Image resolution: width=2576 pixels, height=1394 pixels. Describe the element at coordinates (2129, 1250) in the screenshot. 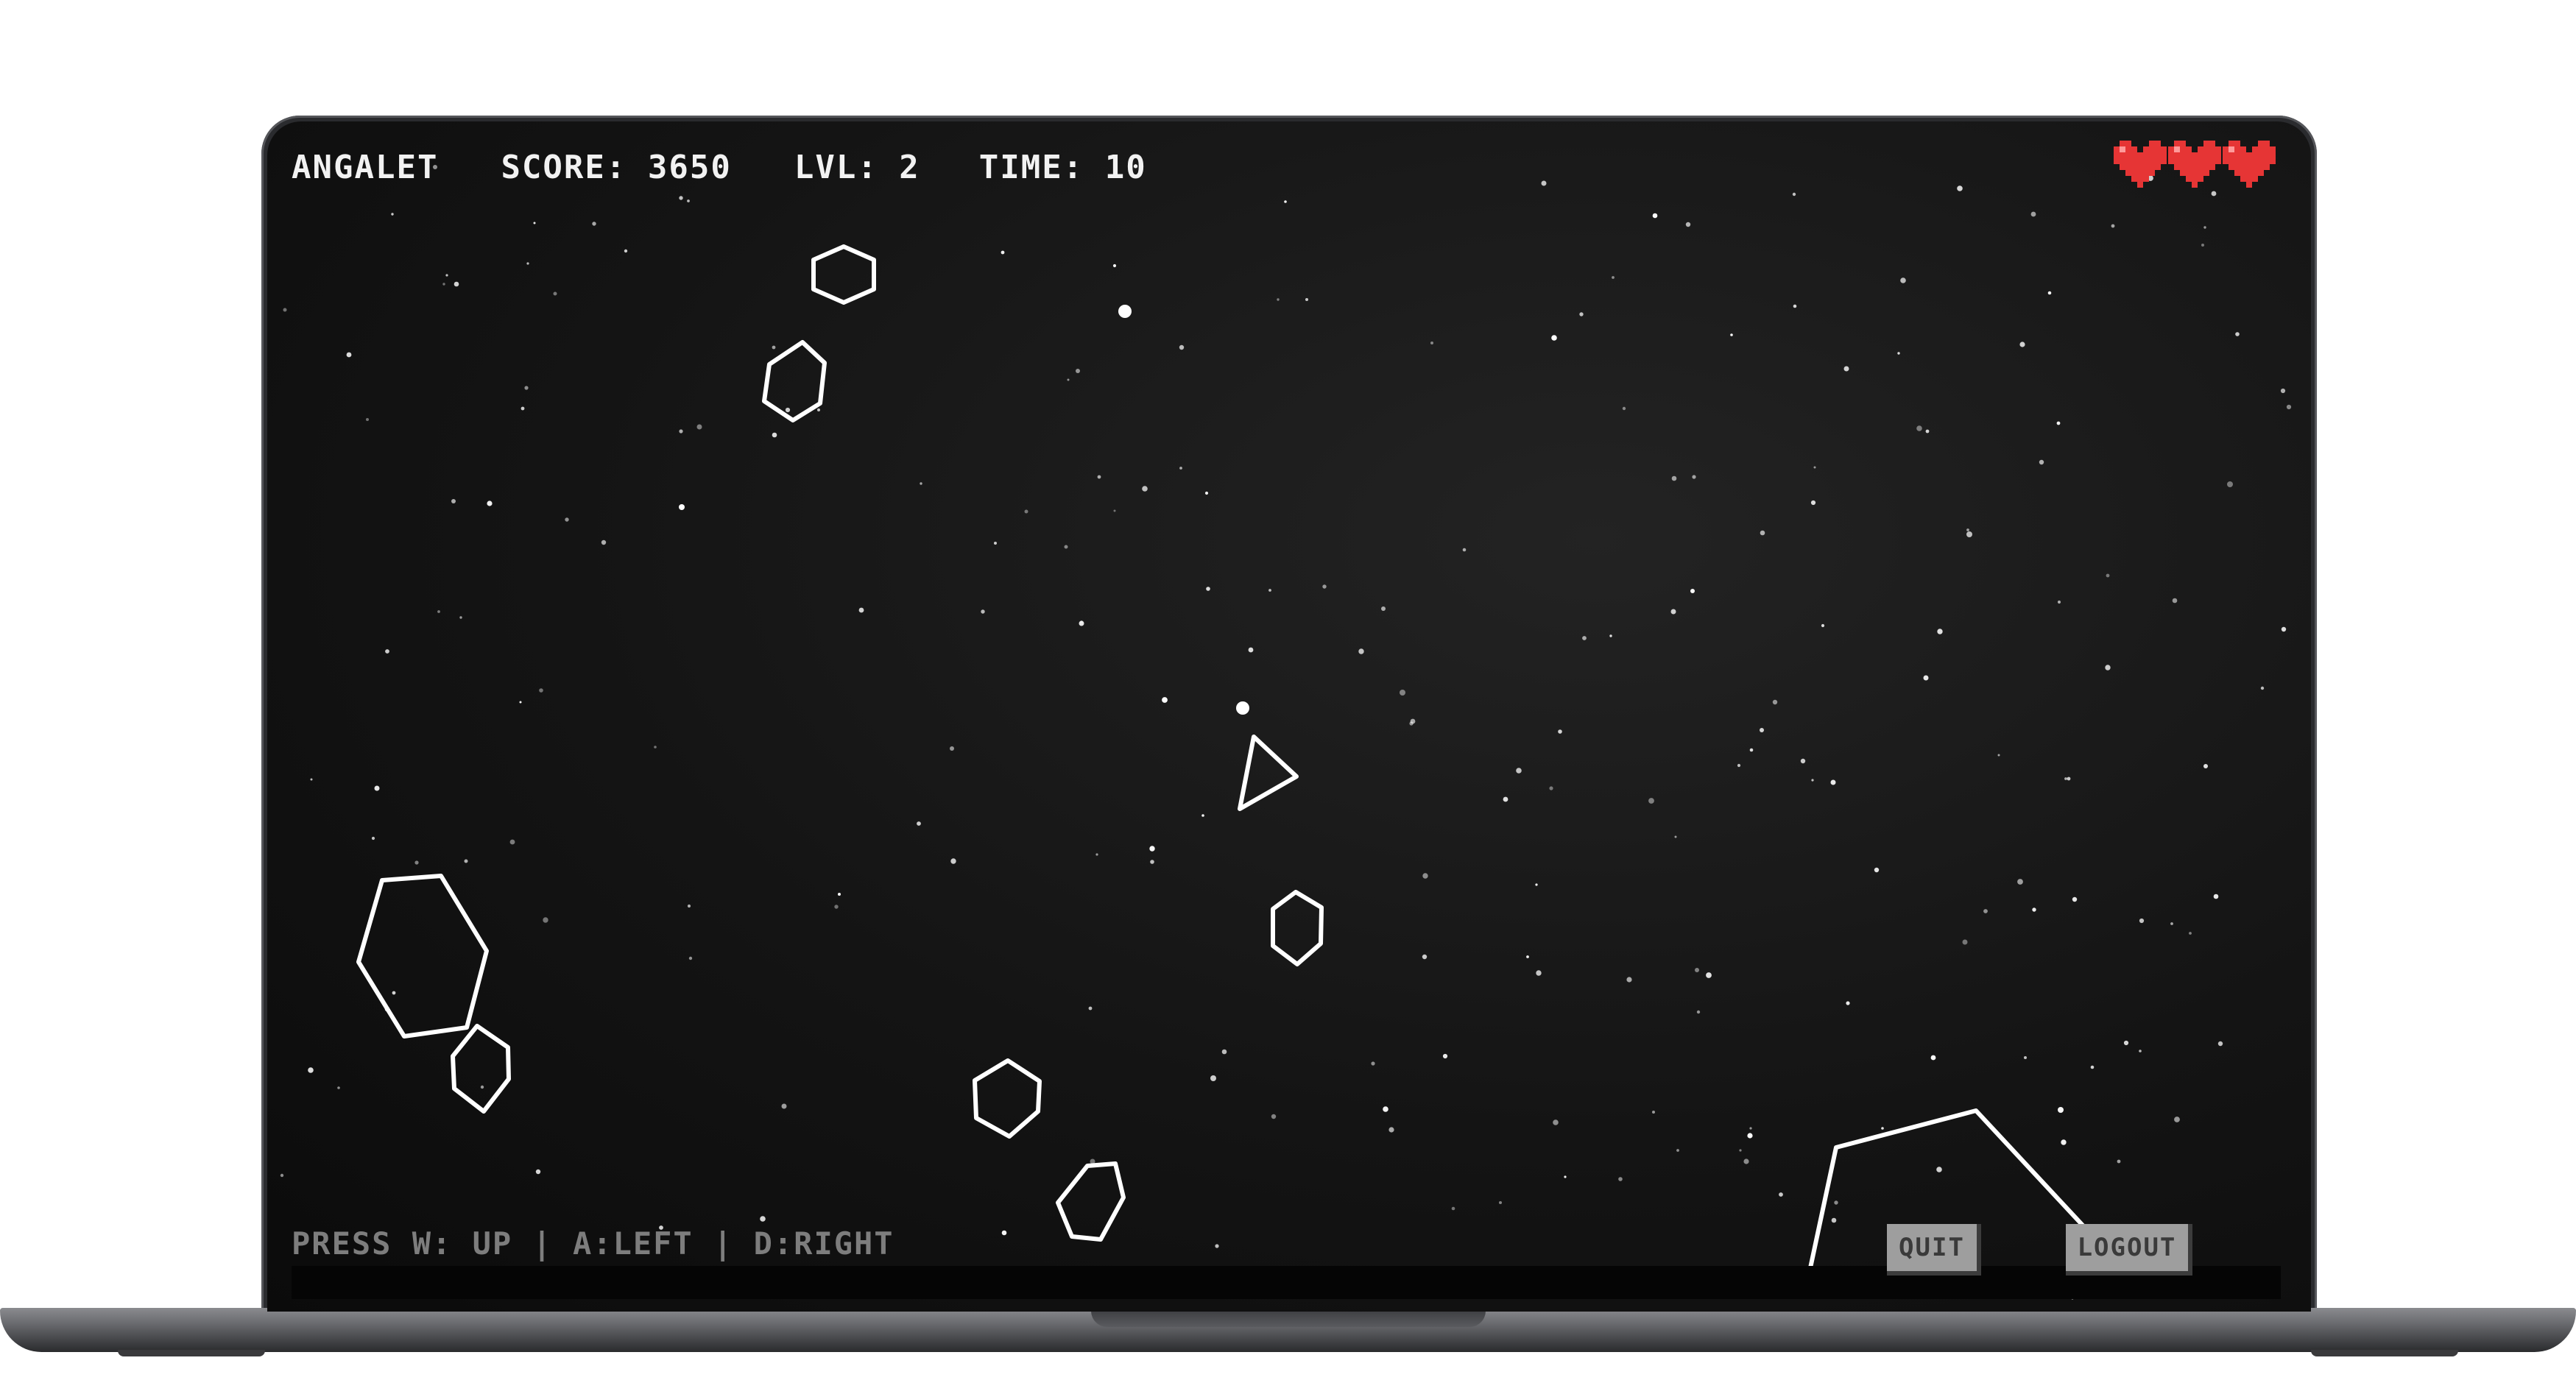

I see `logout-button: LOGOUT` at that location.